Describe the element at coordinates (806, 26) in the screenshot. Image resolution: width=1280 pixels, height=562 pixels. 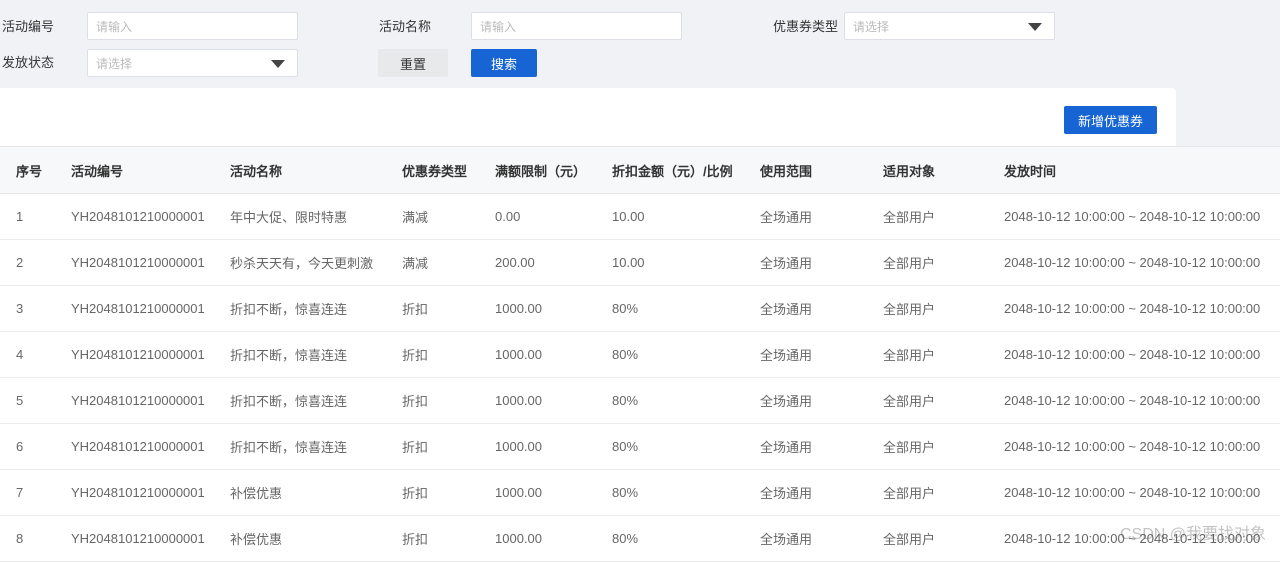
I see `coupon-type-label: 优惠券类型` at that location.